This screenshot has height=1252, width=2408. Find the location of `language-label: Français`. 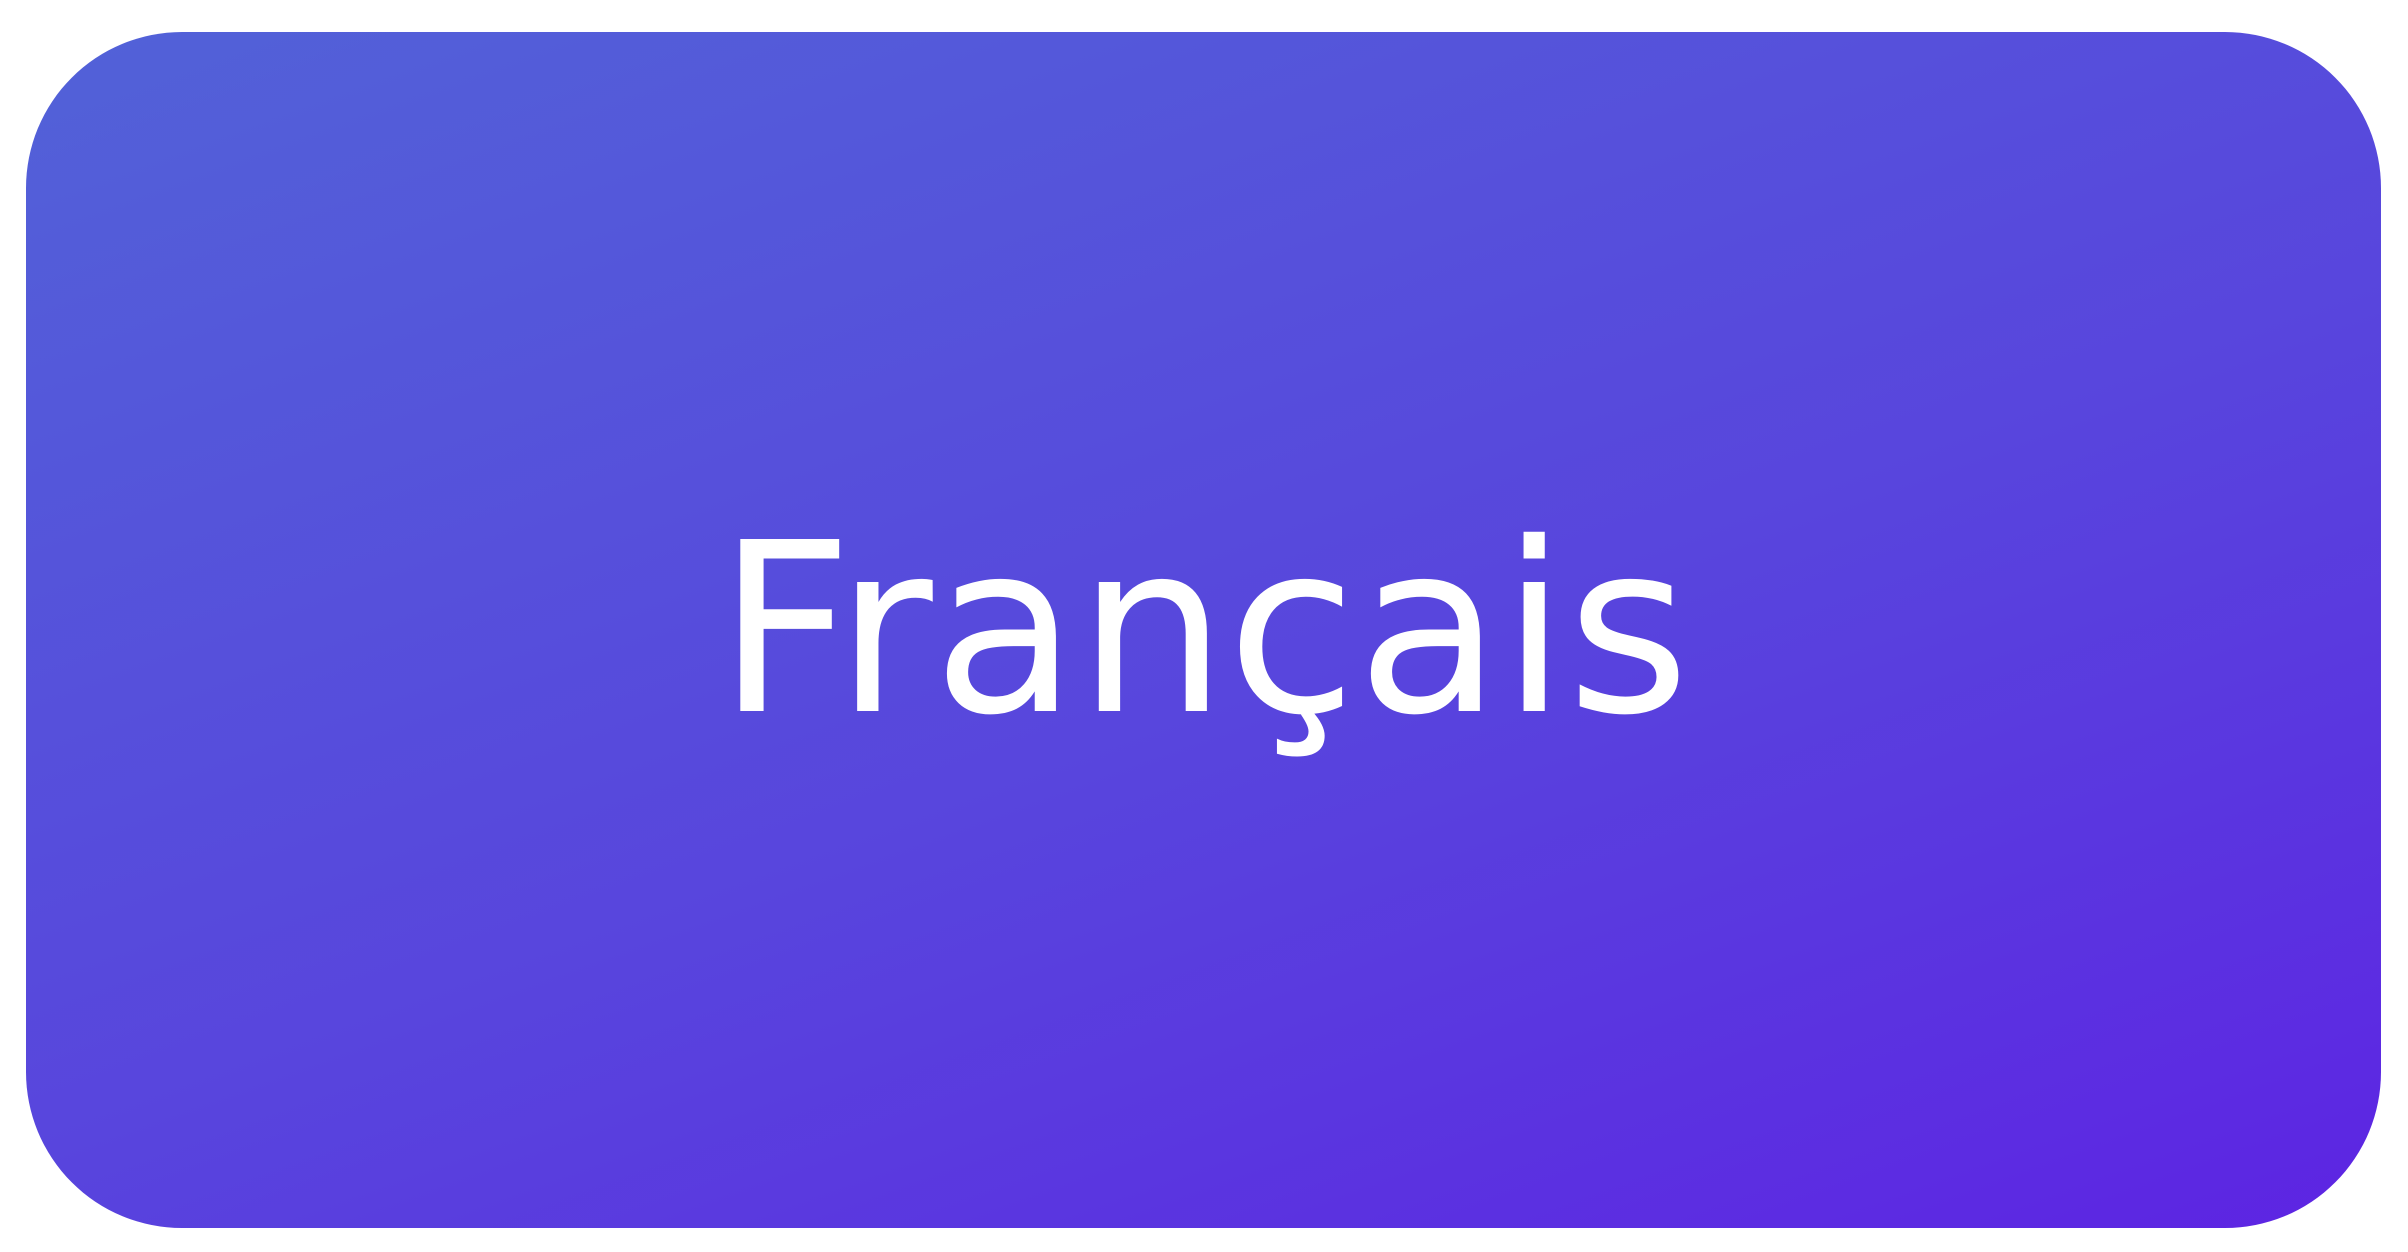

language-label: Français is located at coordinates (1203, 629).